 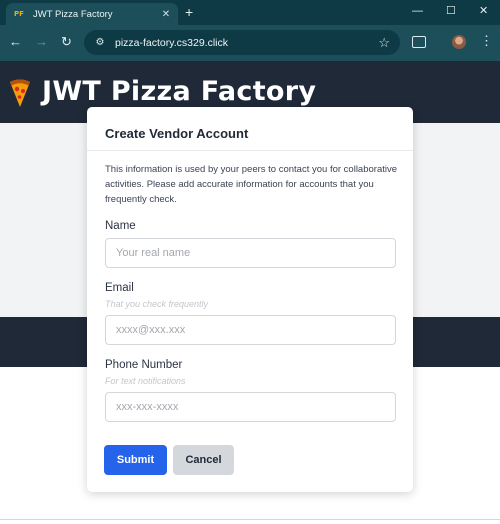 I want to click on browser-tab-bar: PF JWT Pizza Factory ✕ + — ☐ ✕, so click(x=250, y=12).